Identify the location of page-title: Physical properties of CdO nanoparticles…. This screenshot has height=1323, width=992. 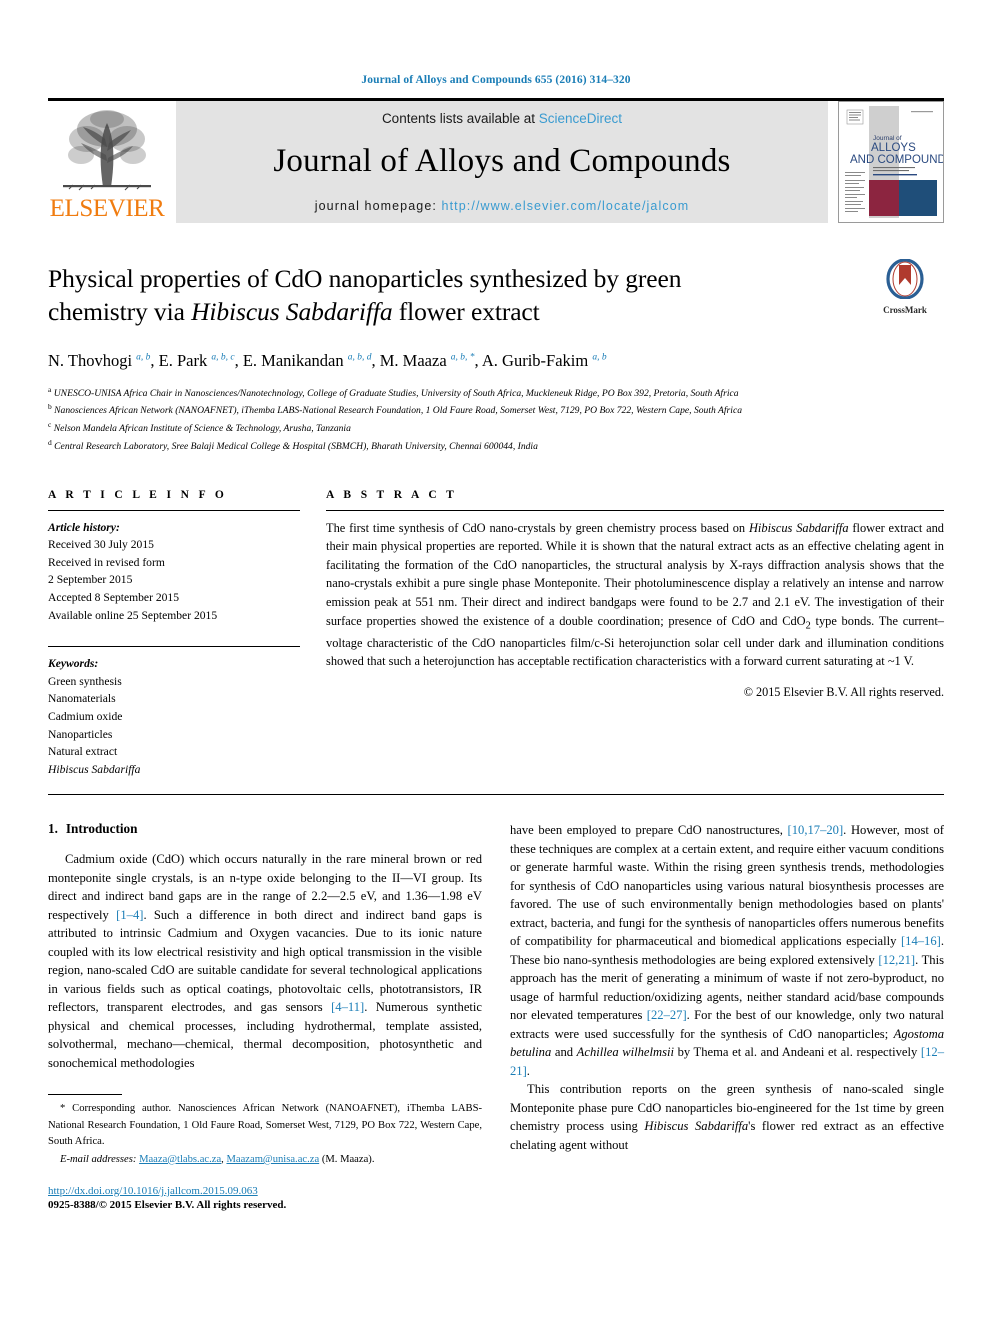
(398, 295).